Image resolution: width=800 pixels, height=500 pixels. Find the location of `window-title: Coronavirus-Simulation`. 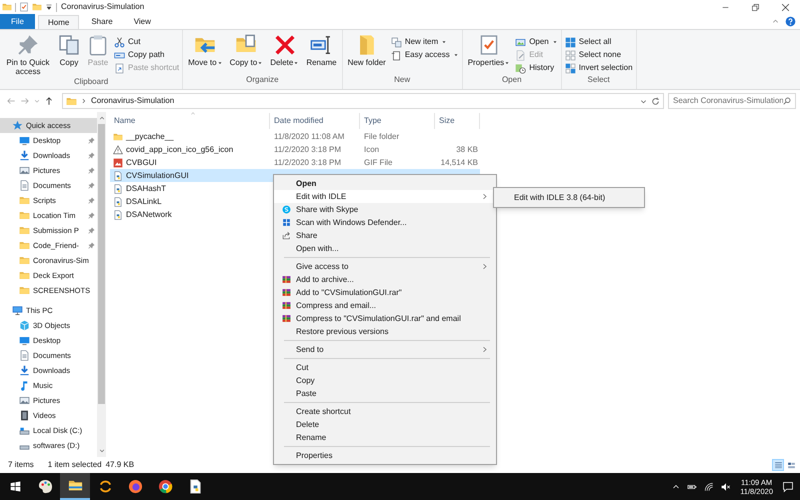

window-title: Coronavirus-Simulation is located at coordinates (102, 7).